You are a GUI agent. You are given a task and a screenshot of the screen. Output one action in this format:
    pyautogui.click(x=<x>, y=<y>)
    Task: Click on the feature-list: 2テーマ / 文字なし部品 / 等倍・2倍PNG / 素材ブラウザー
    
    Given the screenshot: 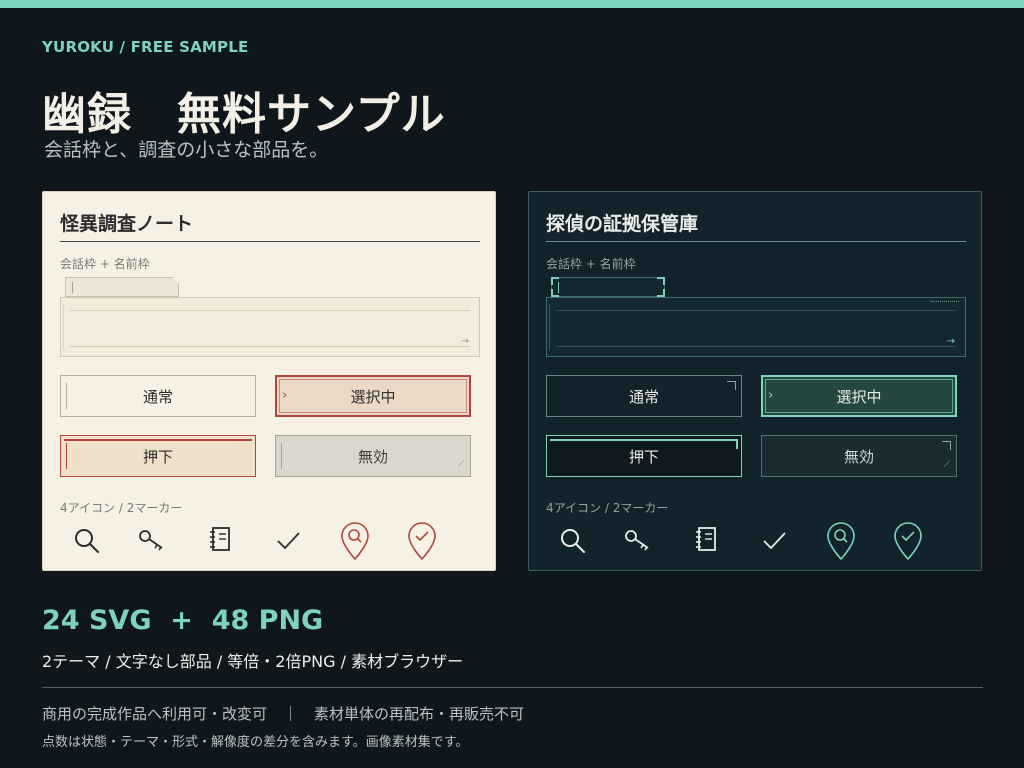 What is the action you would take?
    pyautogui.click(x=253, y=661)
    